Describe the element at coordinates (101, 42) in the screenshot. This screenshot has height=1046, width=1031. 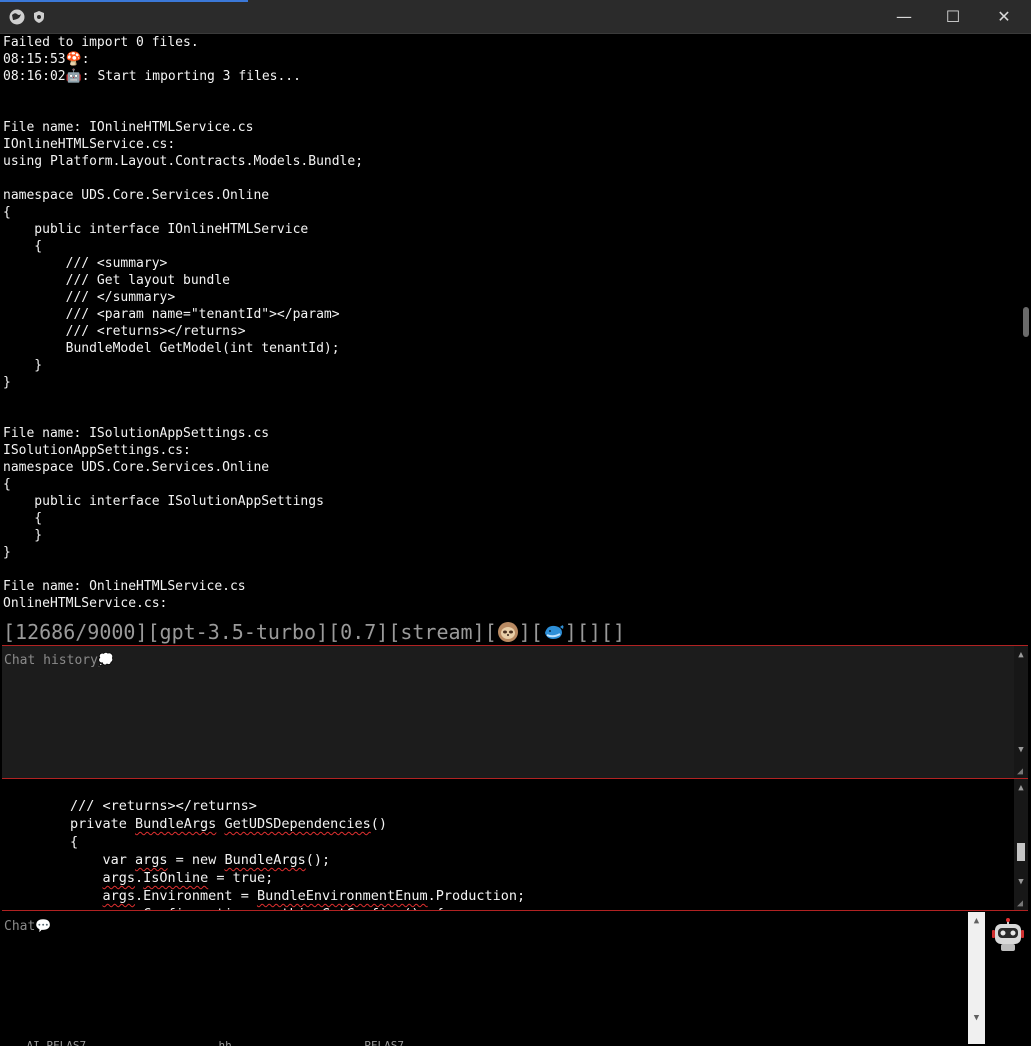
I see `log-line: Failed to import 0 files.` at that location.